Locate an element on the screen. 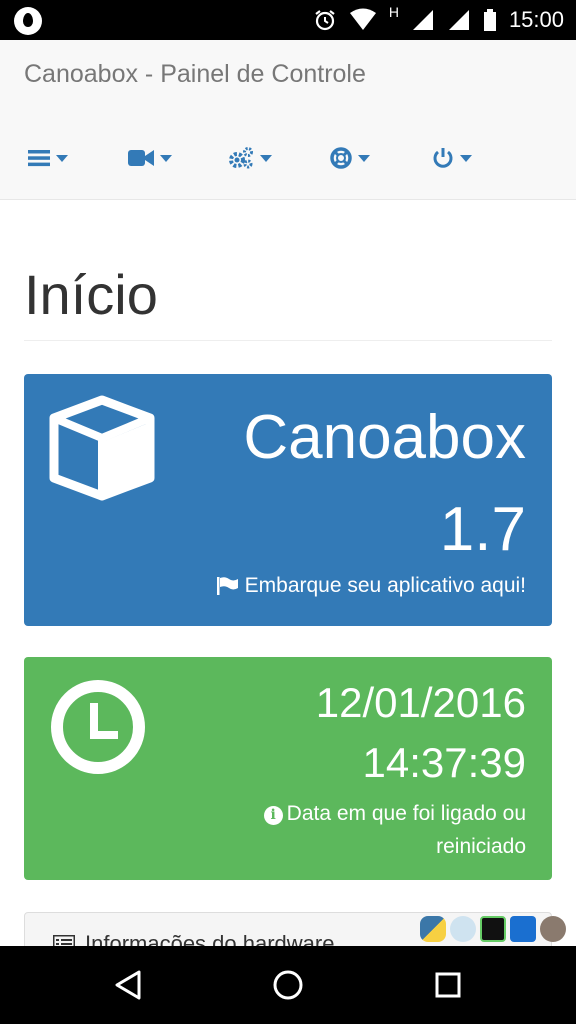 The image size is (576, 1024). signal-icon is located at coordinates (458, 20).